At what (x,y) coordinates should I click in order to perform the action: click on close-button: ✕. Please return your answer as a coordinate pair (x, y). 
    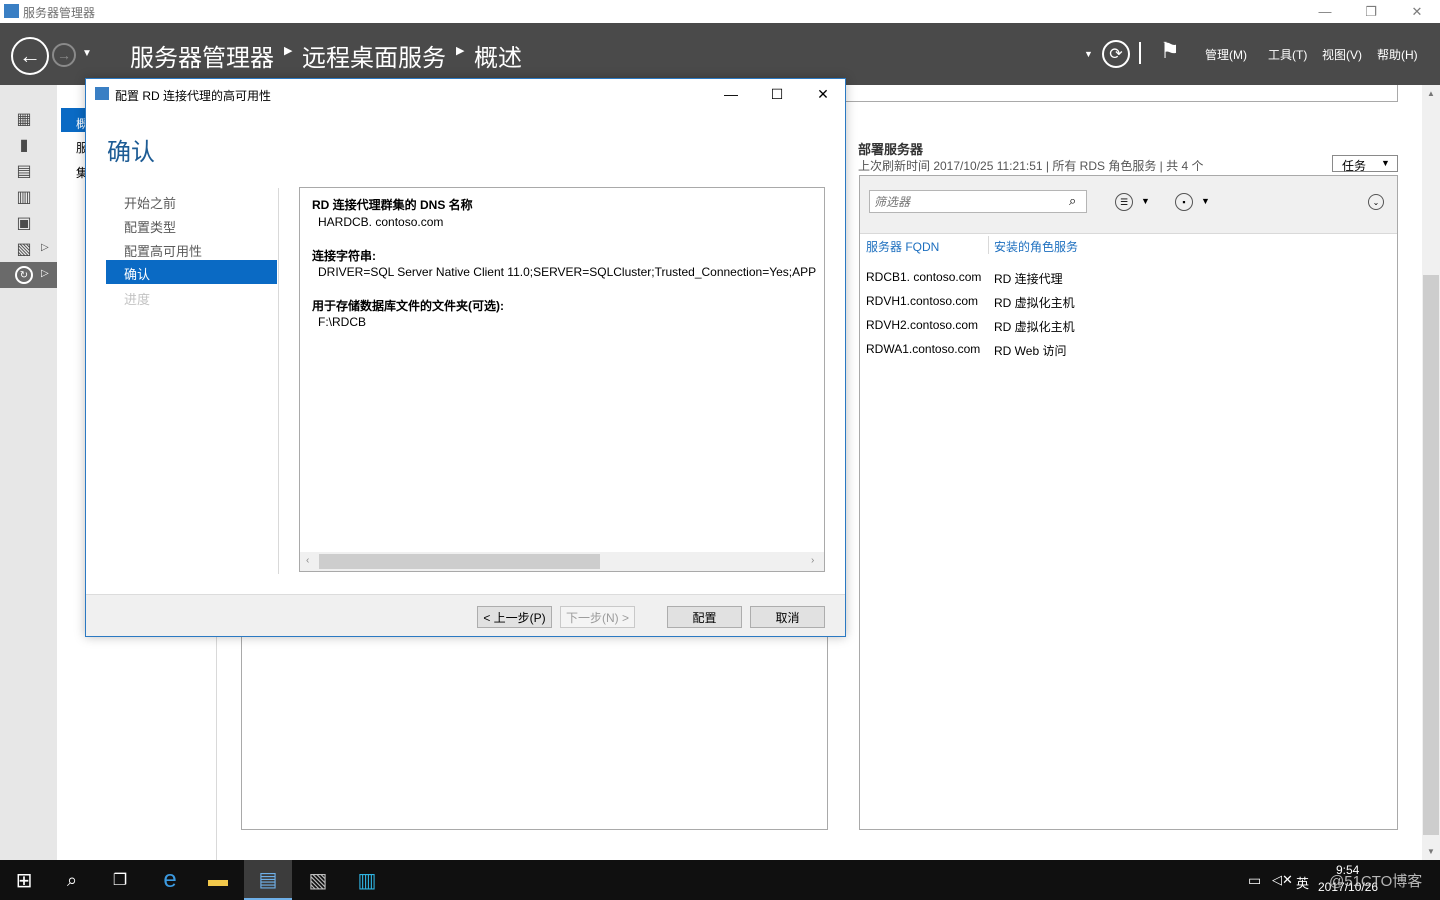
    Looking at the image, I should click on (1417, 11).